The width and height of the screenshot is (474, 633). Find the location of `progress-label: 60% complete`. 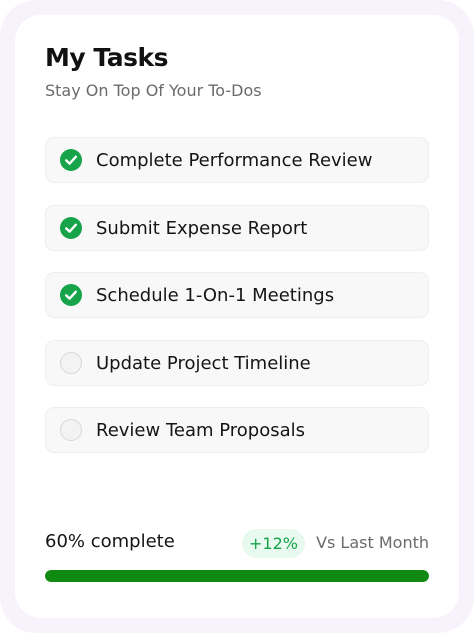

progress-label: 60% complete is located at coordinates (110, 541).